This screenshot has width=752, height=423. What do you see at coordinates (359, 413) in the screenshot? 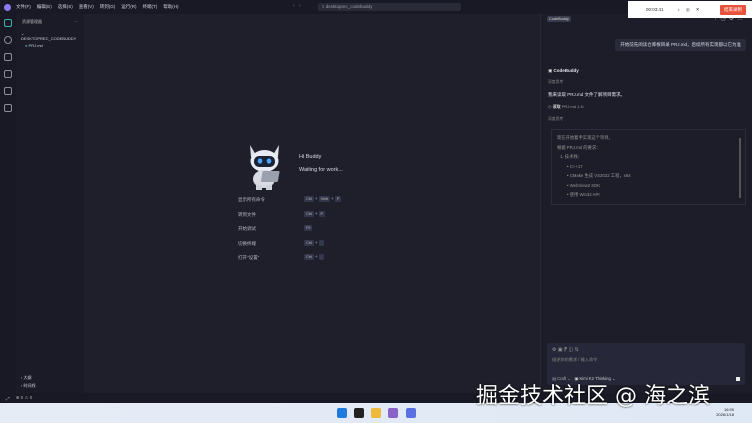
I see `terminal-icon` at bounding box center [359, 413].